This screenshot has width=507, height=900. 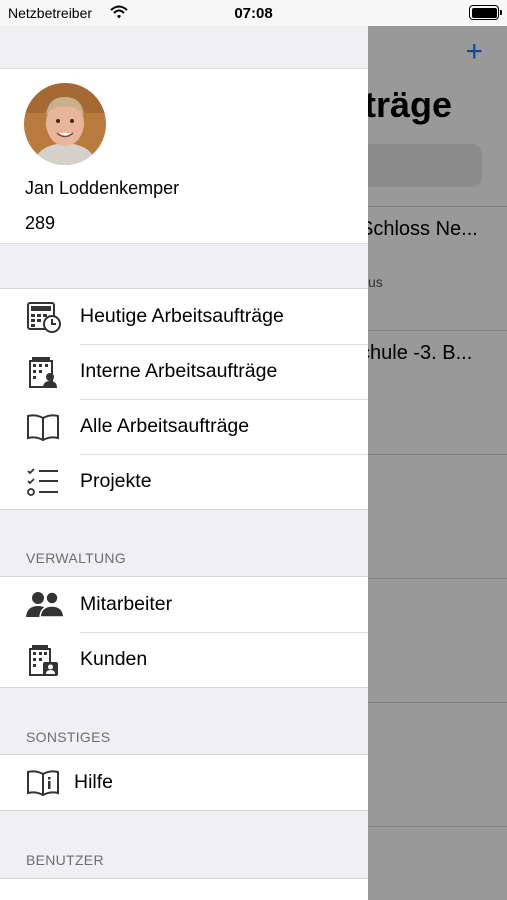 I want to click on calculator-clock-icon, so click(x=40, y=316).